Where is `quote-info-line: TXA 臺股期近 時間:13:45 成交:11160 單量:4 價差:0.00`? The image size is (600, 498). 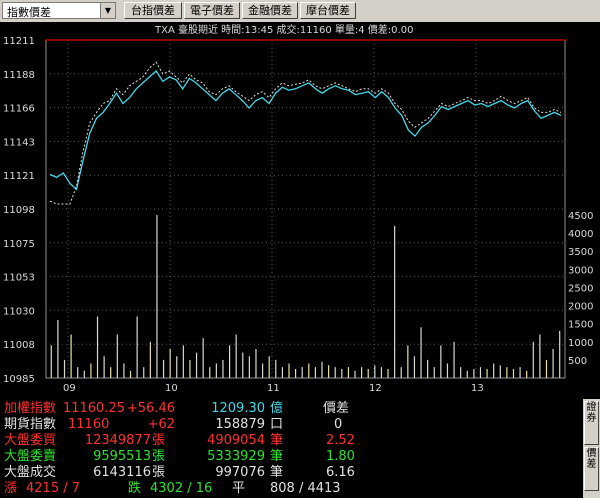 quote-info-line: TXA 臺股期近 時間:13:45 成交:11160 單量:4 價差:0.00 is located at coordinates (283, 29).